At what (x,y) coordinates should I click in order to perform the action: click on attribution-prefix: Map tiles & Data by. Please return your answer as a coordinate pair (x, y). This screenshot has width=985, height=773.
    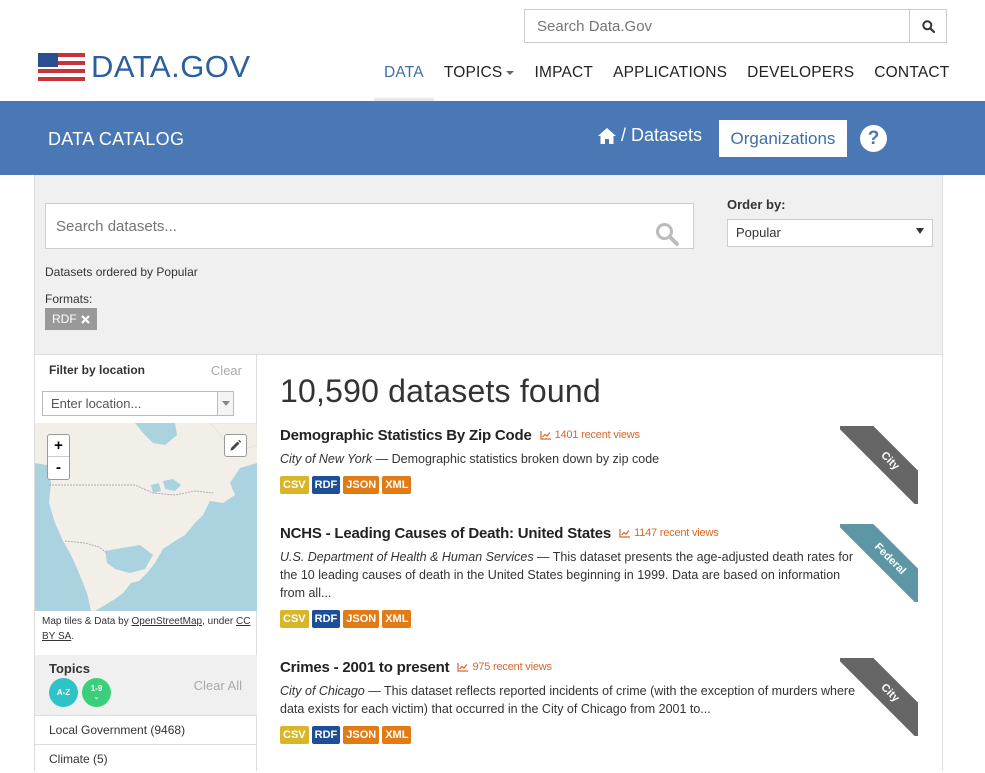
    Looking at the image, I should click on (87, 621).